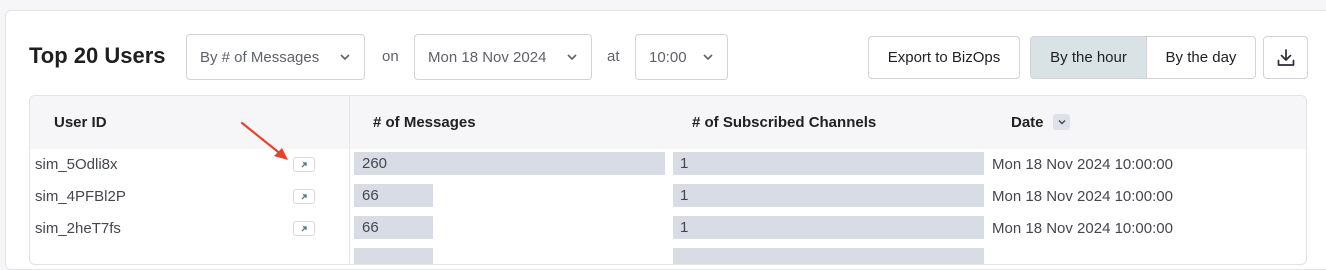 Image resolution: width=1326 pixels, height=270 pixels. What do you see at coordinates (668, 254) in the screenshot?
I see `table-row` at bounding box center [668, 254].